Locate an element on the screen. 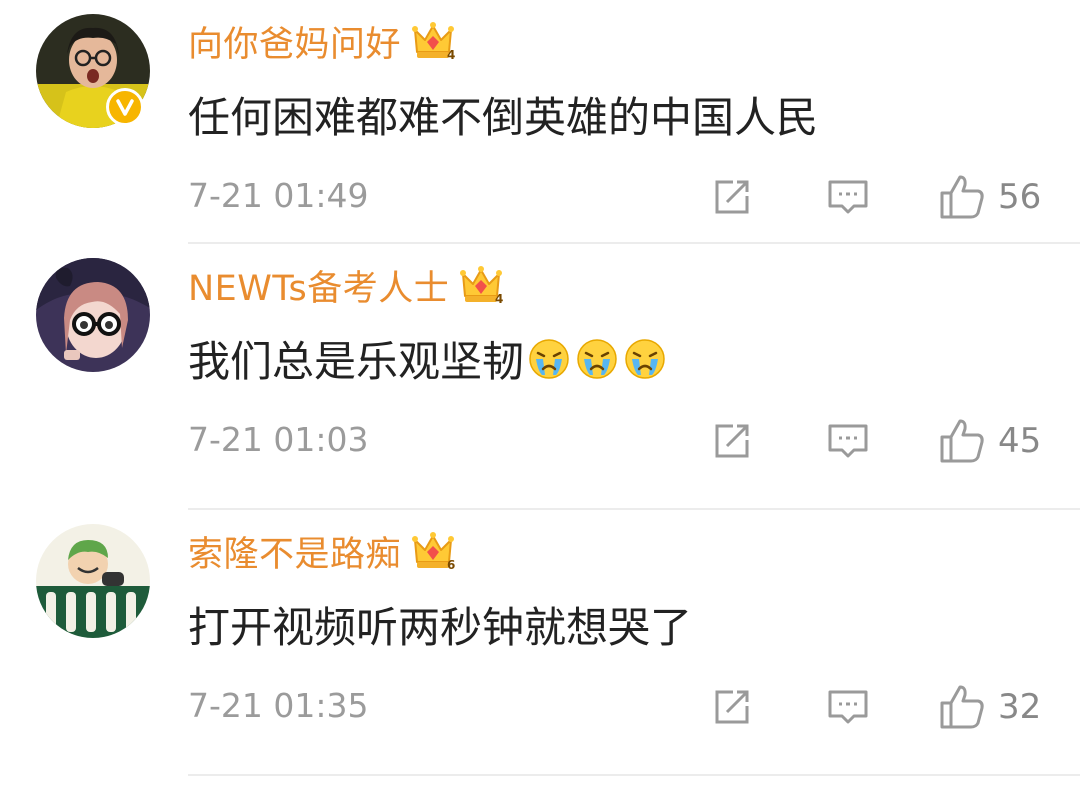  avatar-zoro-icon is located at coordinates (93, 581).